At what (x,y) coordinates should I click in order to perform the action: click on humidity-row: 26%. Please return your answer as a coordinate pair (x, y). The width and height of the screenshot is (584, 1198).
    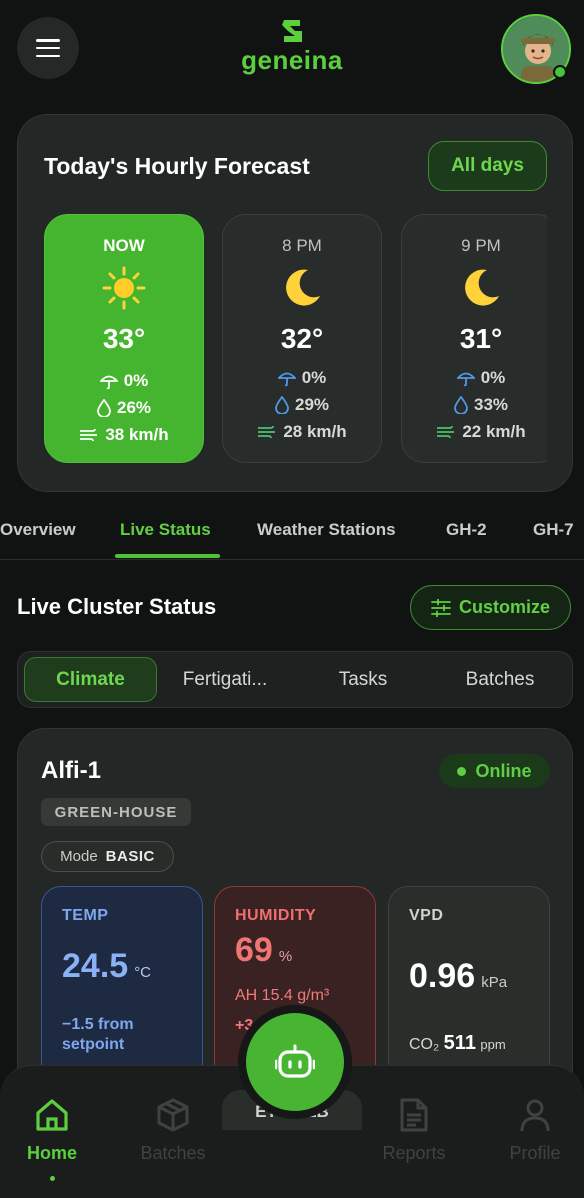
    Looking at the image, I should click on (124, 408).